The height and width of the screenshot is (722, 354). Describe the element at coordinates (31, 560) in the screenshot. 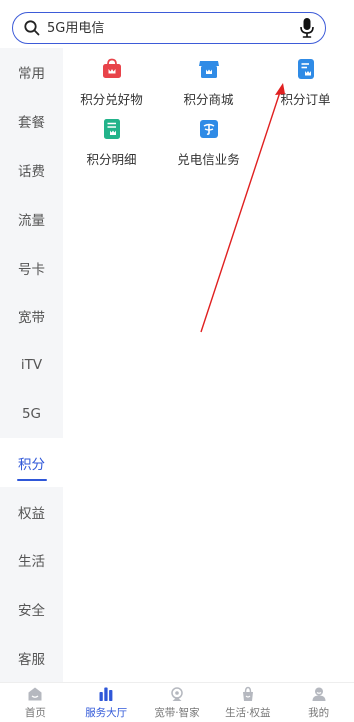

I see `sidebar-item-生活: 生活` at that location.